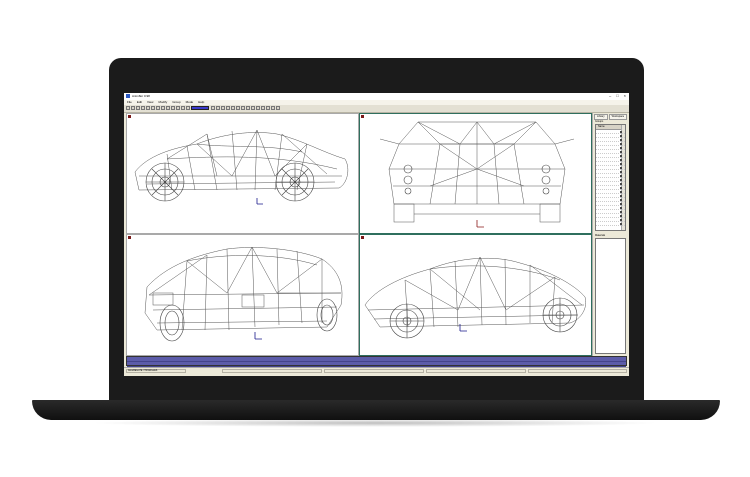 The width and height of the screenshot is (750, 477). Describe the element at coordinates (610, 177) in the screenshot. I see `groups-list: Name` at that location.